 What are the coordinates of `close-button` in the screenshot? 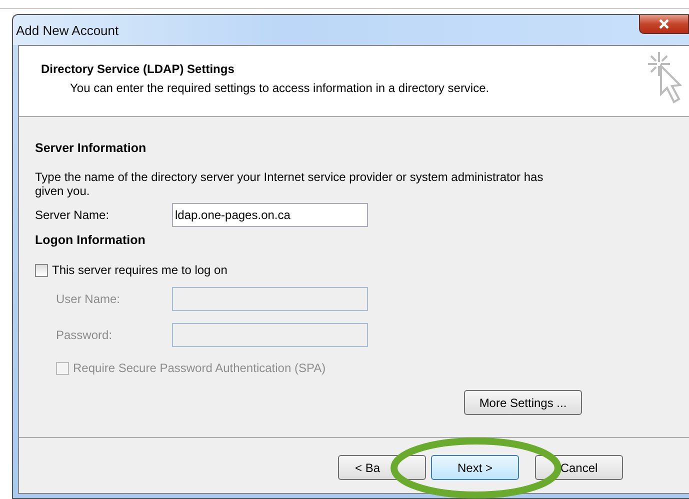 It's located at (664, 24).